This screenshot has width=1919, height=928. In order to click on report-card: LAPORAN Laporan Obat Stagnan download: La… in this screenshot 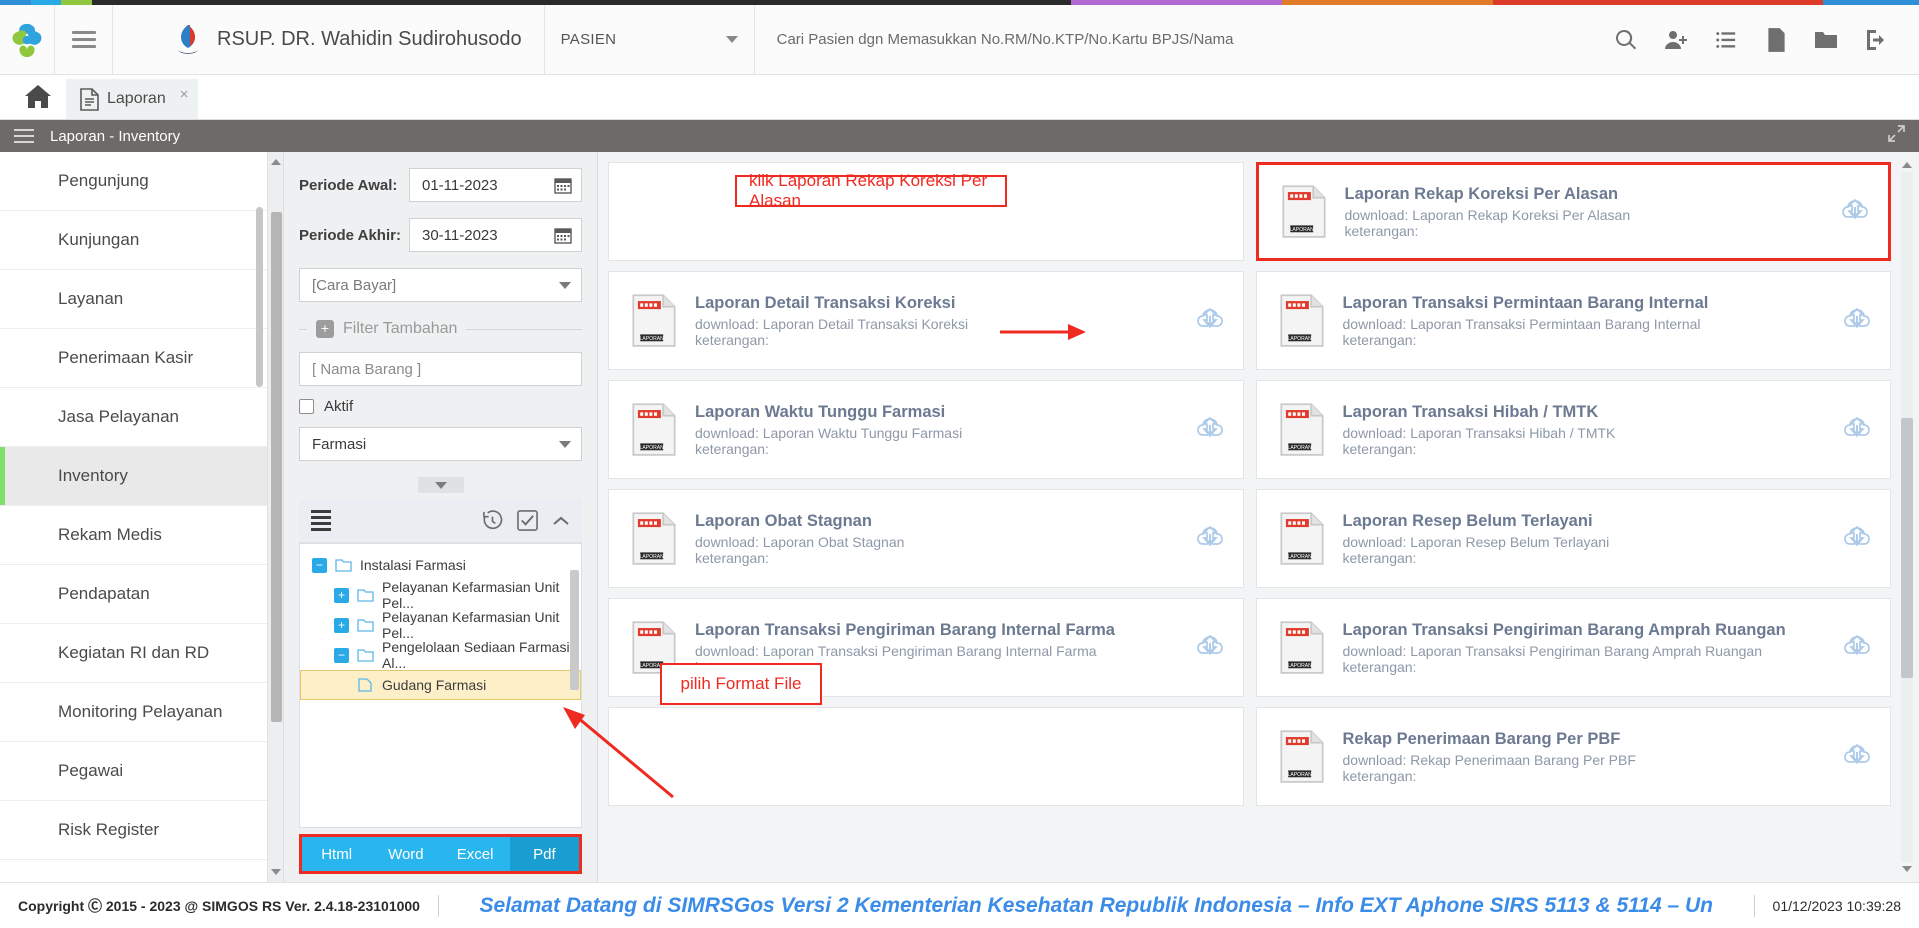, I will do `click(926, 538)`.